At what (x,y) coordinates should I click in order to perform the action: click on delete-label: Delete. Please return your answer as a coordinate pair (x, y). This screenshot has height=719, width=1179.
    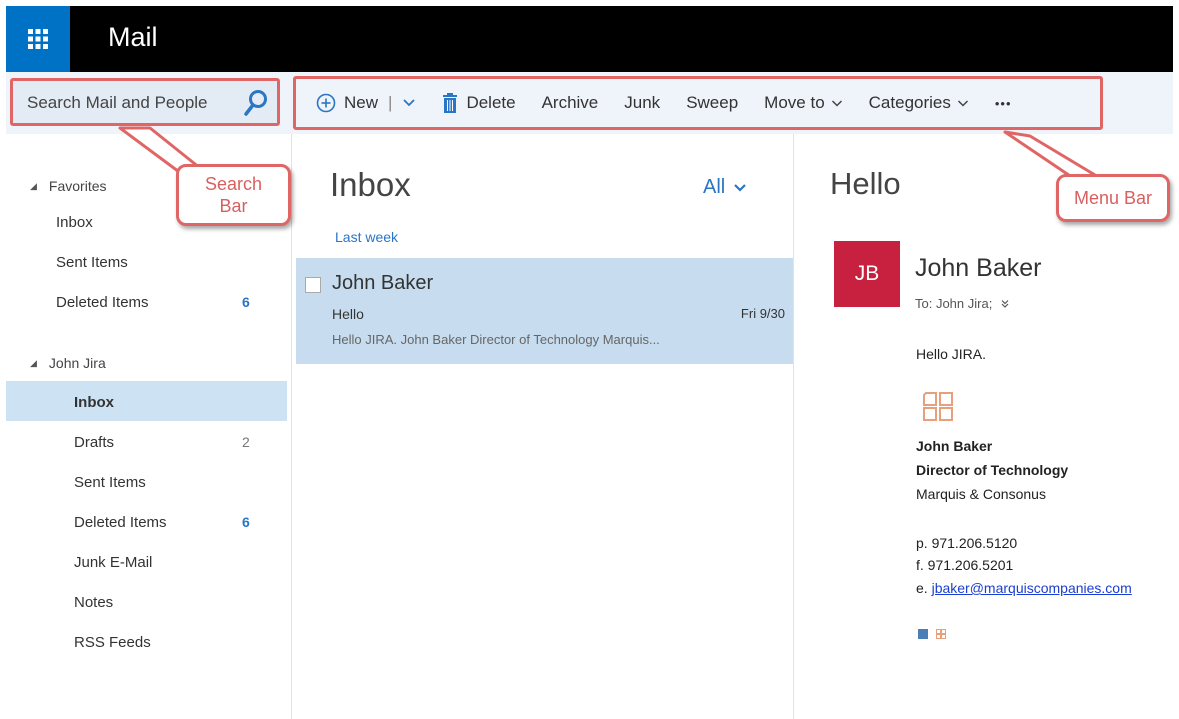
    Looking at the image, I should click on (491, 102).